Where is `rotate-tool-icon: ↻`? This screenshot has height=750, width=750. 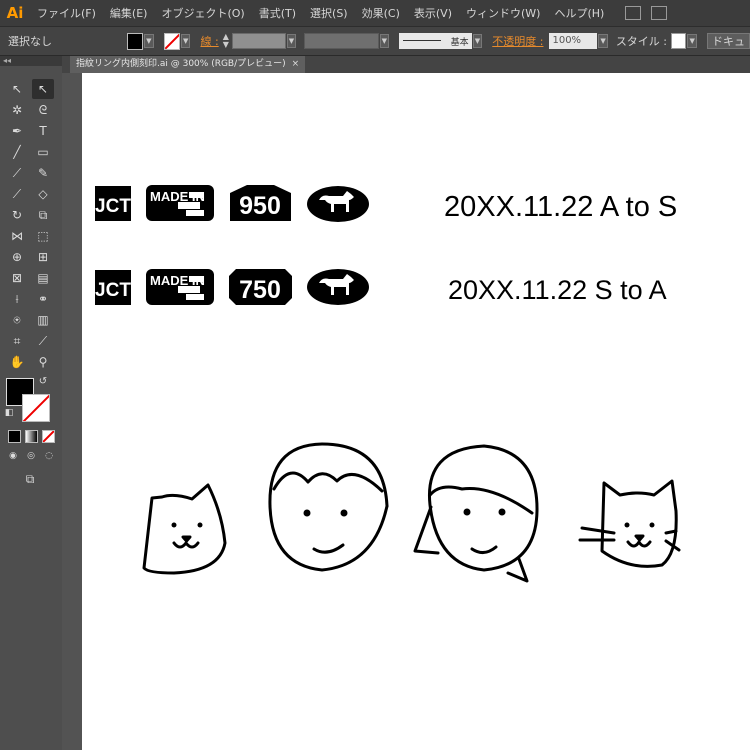 rotate-tool-icon: ↻ is located at coordinates (17, 215).